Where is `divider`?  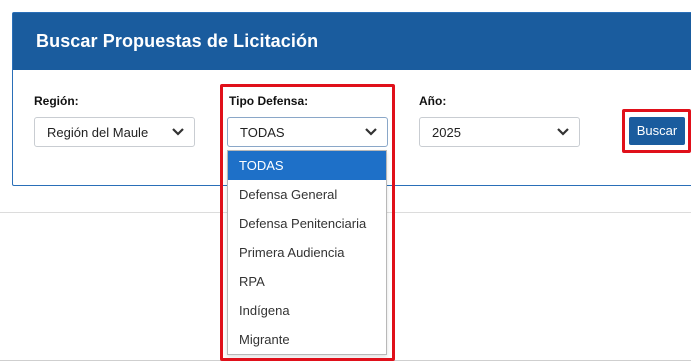 divider is located at coordinates (345, 360).